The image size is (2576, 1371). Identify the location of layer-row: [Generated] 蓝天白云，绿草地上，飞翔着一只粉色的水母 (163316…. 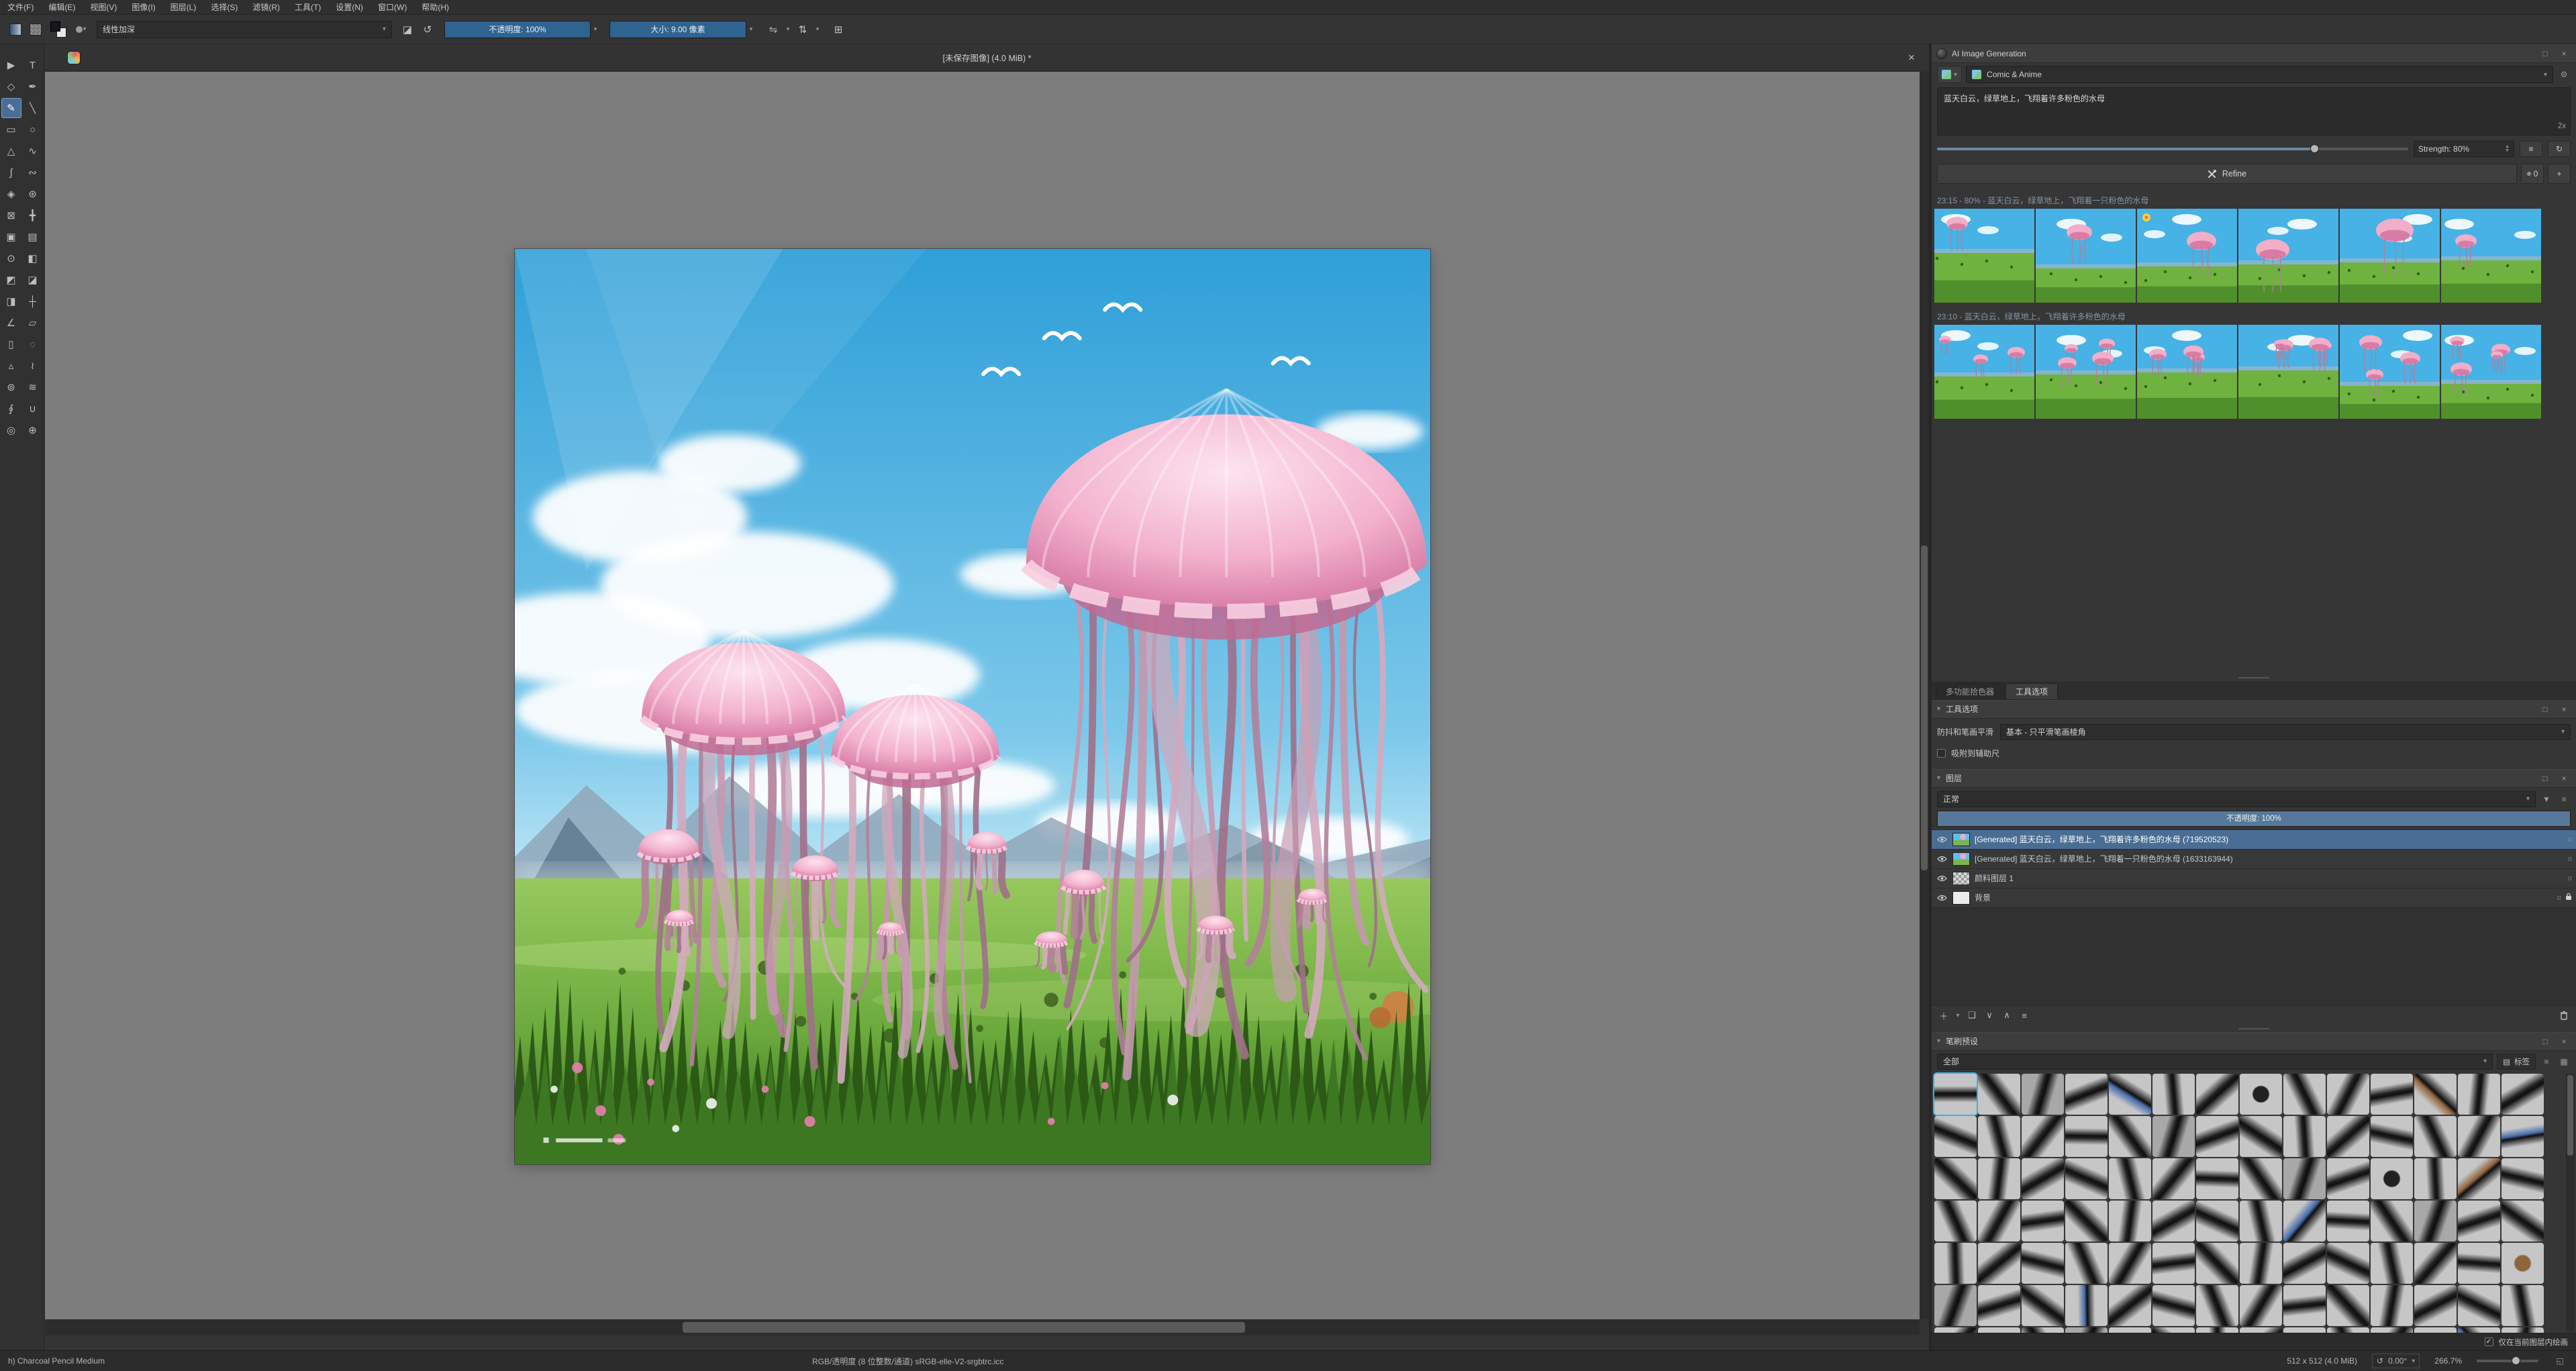
(2254, 859).